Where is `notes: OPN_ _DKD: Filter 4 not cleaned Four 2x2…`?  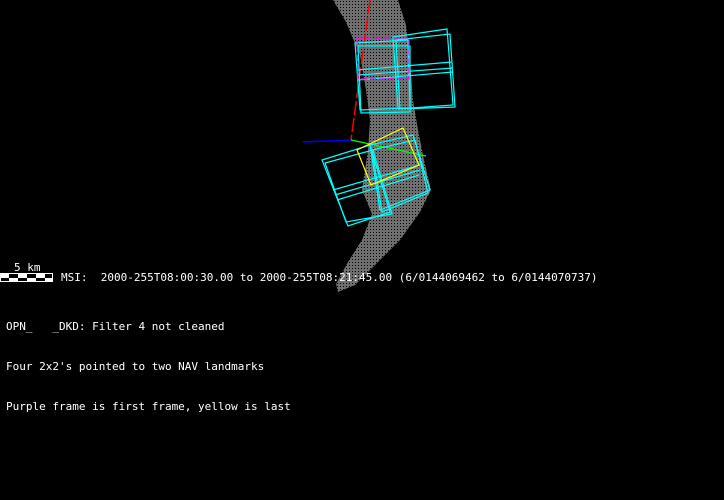
notes: OPN_ _DKD: Filter 4 not cleaned Four 2x2… is located at coordinates (148, 367).